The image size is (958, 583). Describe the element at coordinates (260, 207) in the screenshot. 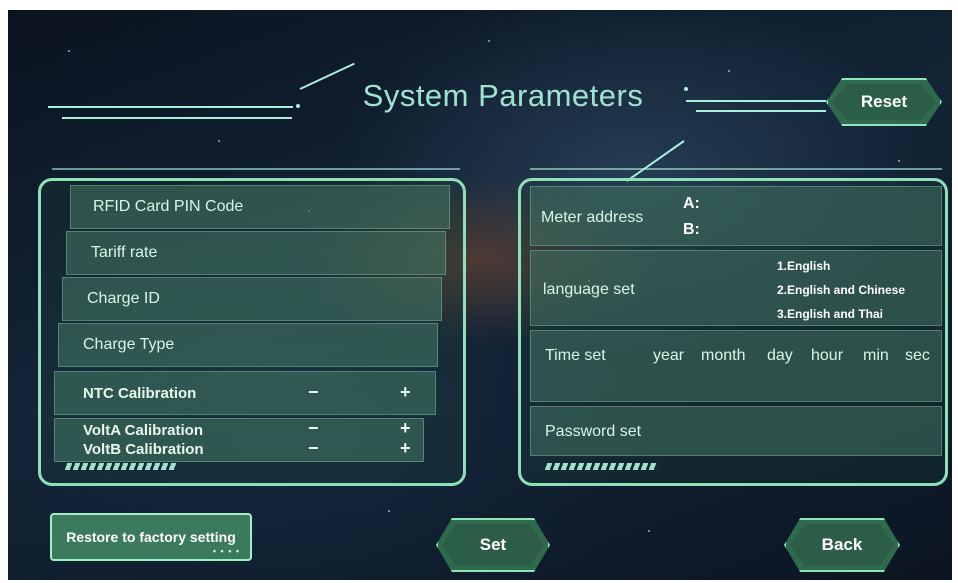

I see `rfid-row: RFID Card PIN Code` at that location.